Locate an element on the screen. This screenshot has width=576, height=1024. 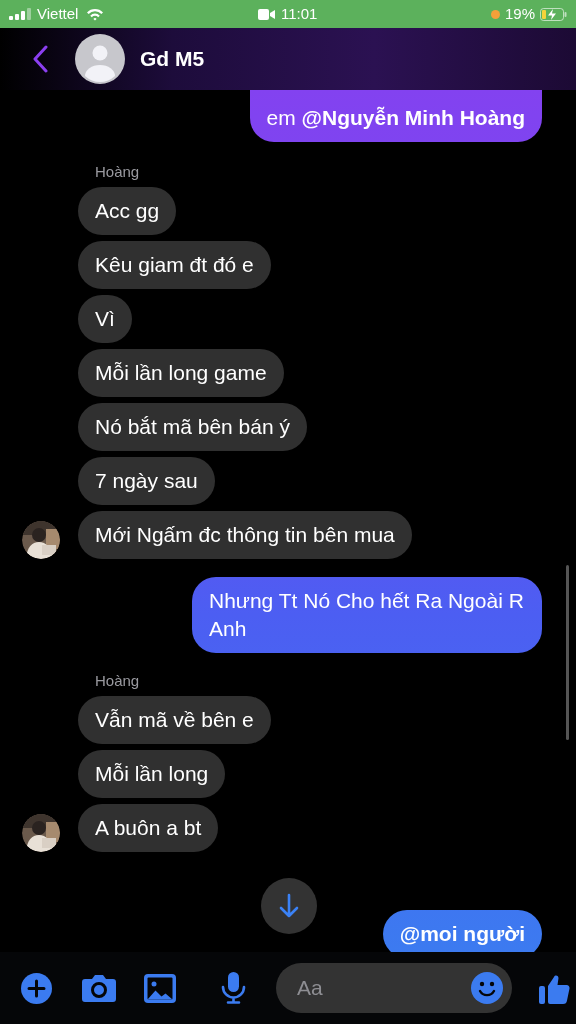
wifi-icon is located at coordinates (95, 14).